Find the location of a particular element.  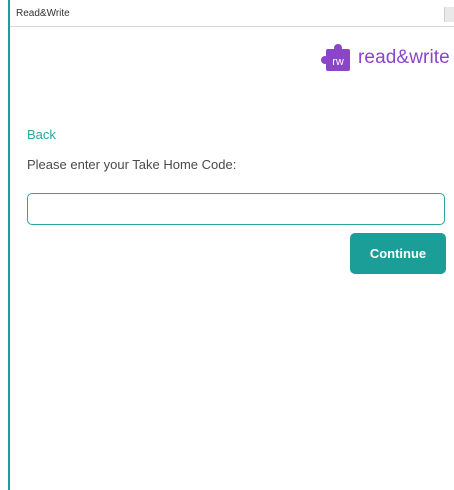

logo-text: read&write is located at coordinates (404, 57).